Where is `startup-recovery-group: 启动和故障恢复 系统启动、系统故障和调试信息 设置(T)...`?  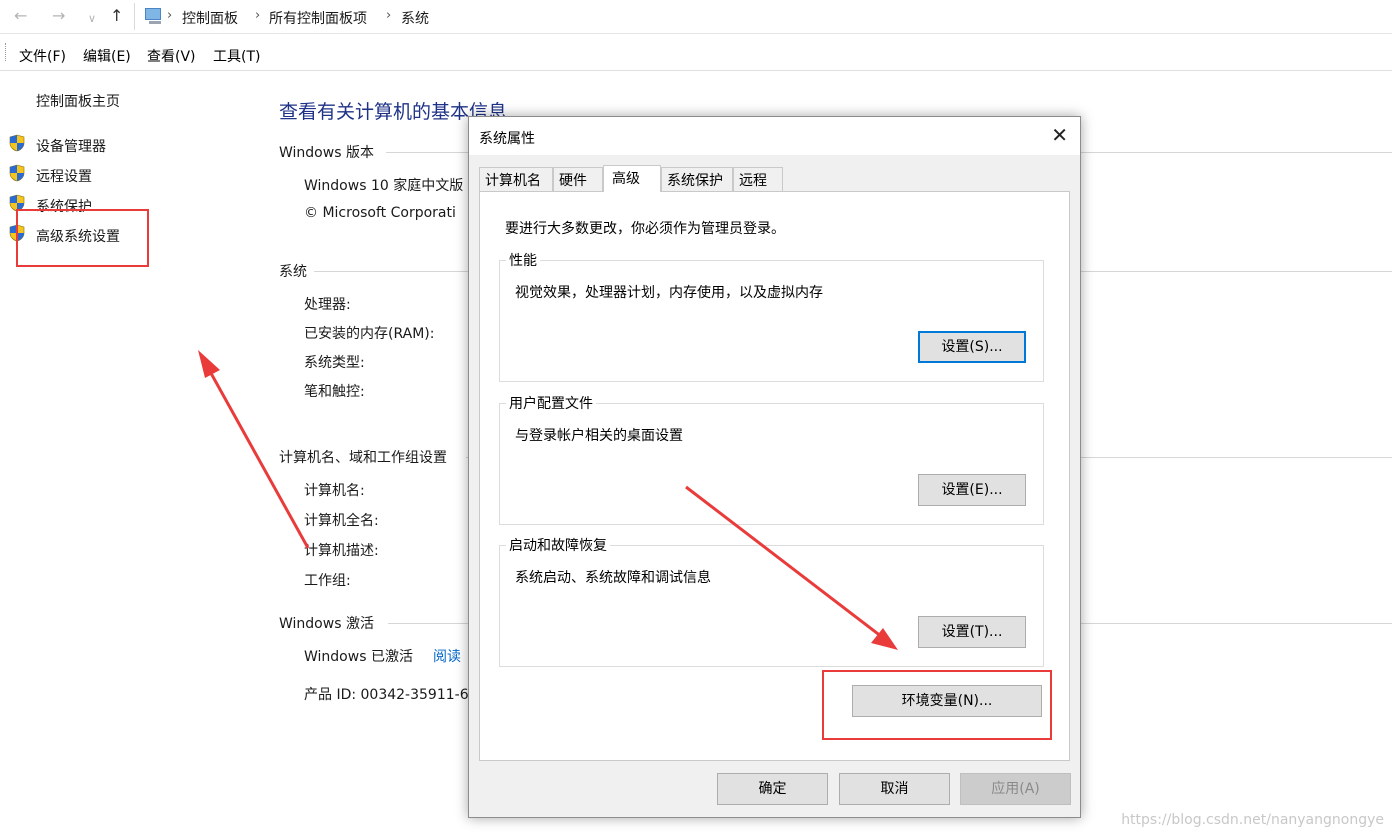 startup-recovery-group: 启动和故障恢复 系统启动、系统故障和调试信息 设置(T)... is located at coordinates (771, 601).